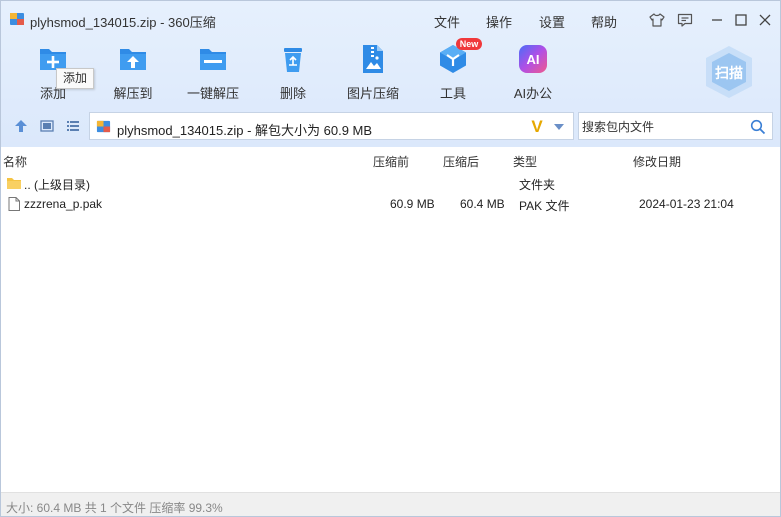  What do you see at coordinates (686, 204) in the screenshot?
I see `row-modified: 2024-01-23 21:04` at bounding box center [686, 204].